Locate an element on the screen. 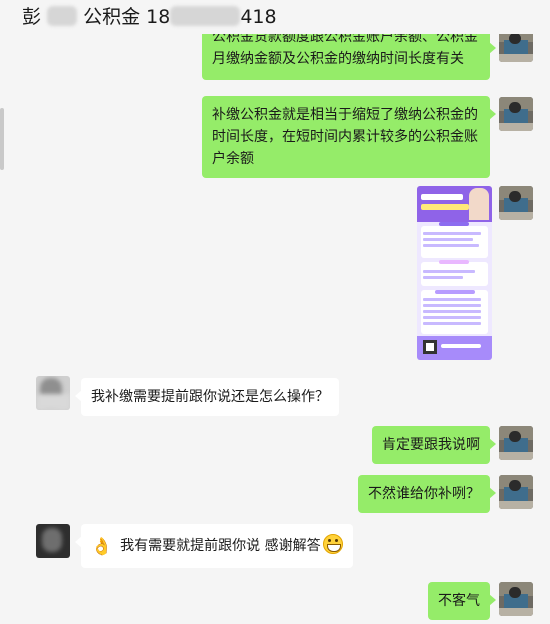 The width and height of the screenshot is (550, 624). message-bubble-received: 👌 我有需要就提前跟你说 感谢解答 is located at coordinates (214, 546).